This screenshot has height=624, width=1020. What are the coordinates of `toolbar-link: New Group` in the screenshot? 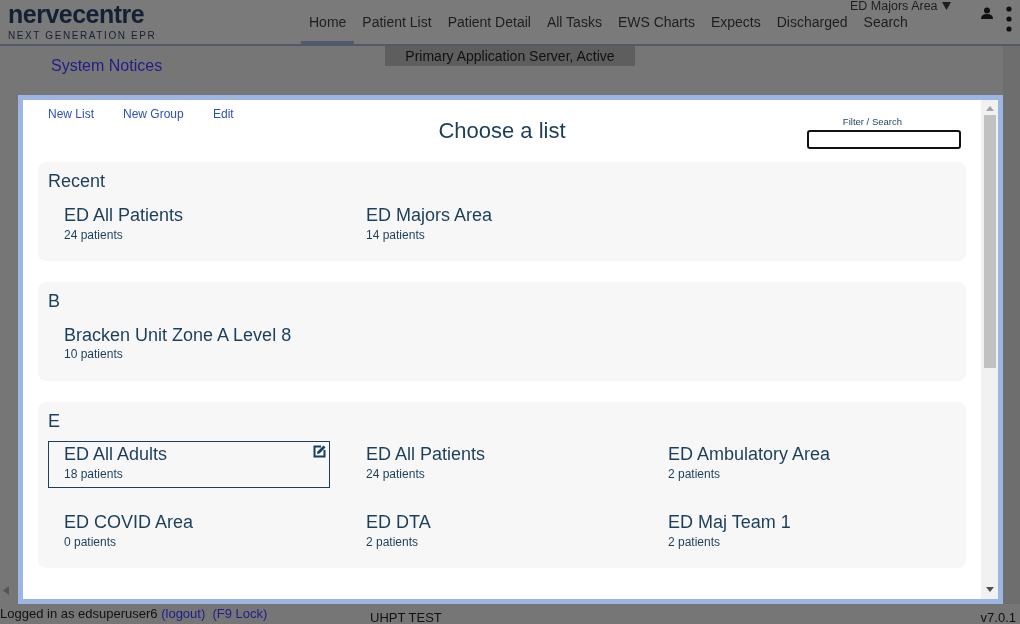 It's located at (153, 114).